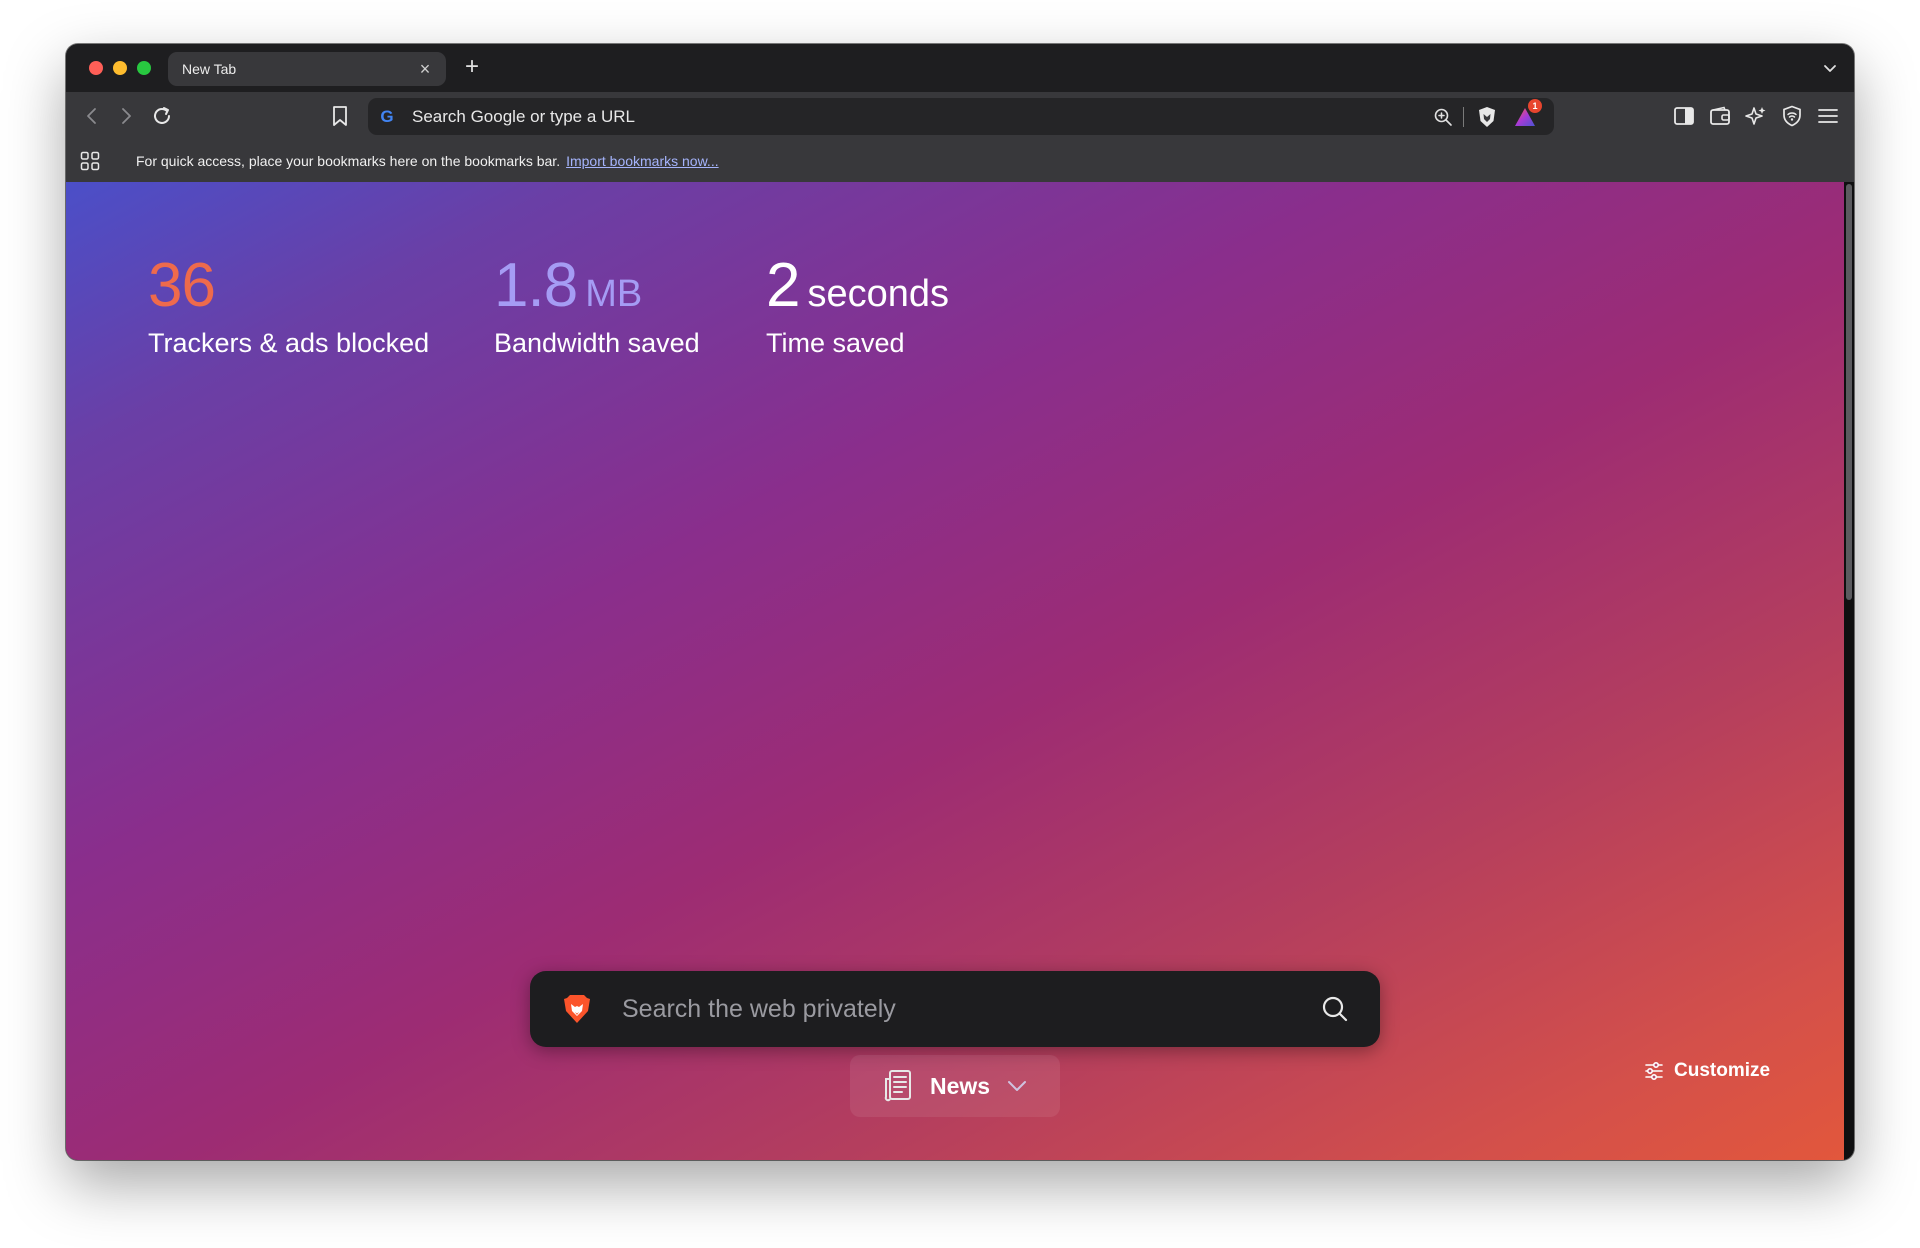 Image resolution: width=1920 pixels, height=1248 pixels. Describe the element at coordinates (144, 68) in the screenshot. I see `maximize-window-button` at that location.